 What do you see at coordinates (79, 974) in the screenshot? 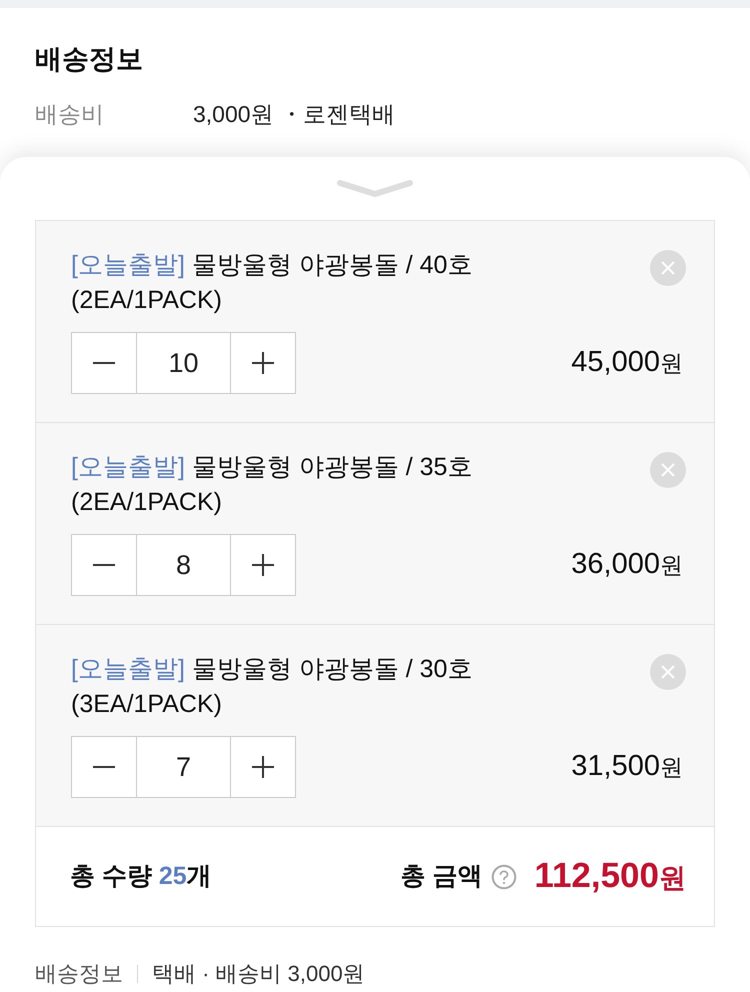
I see `footer-label: 배송정보` at bounding box center [79, 974].